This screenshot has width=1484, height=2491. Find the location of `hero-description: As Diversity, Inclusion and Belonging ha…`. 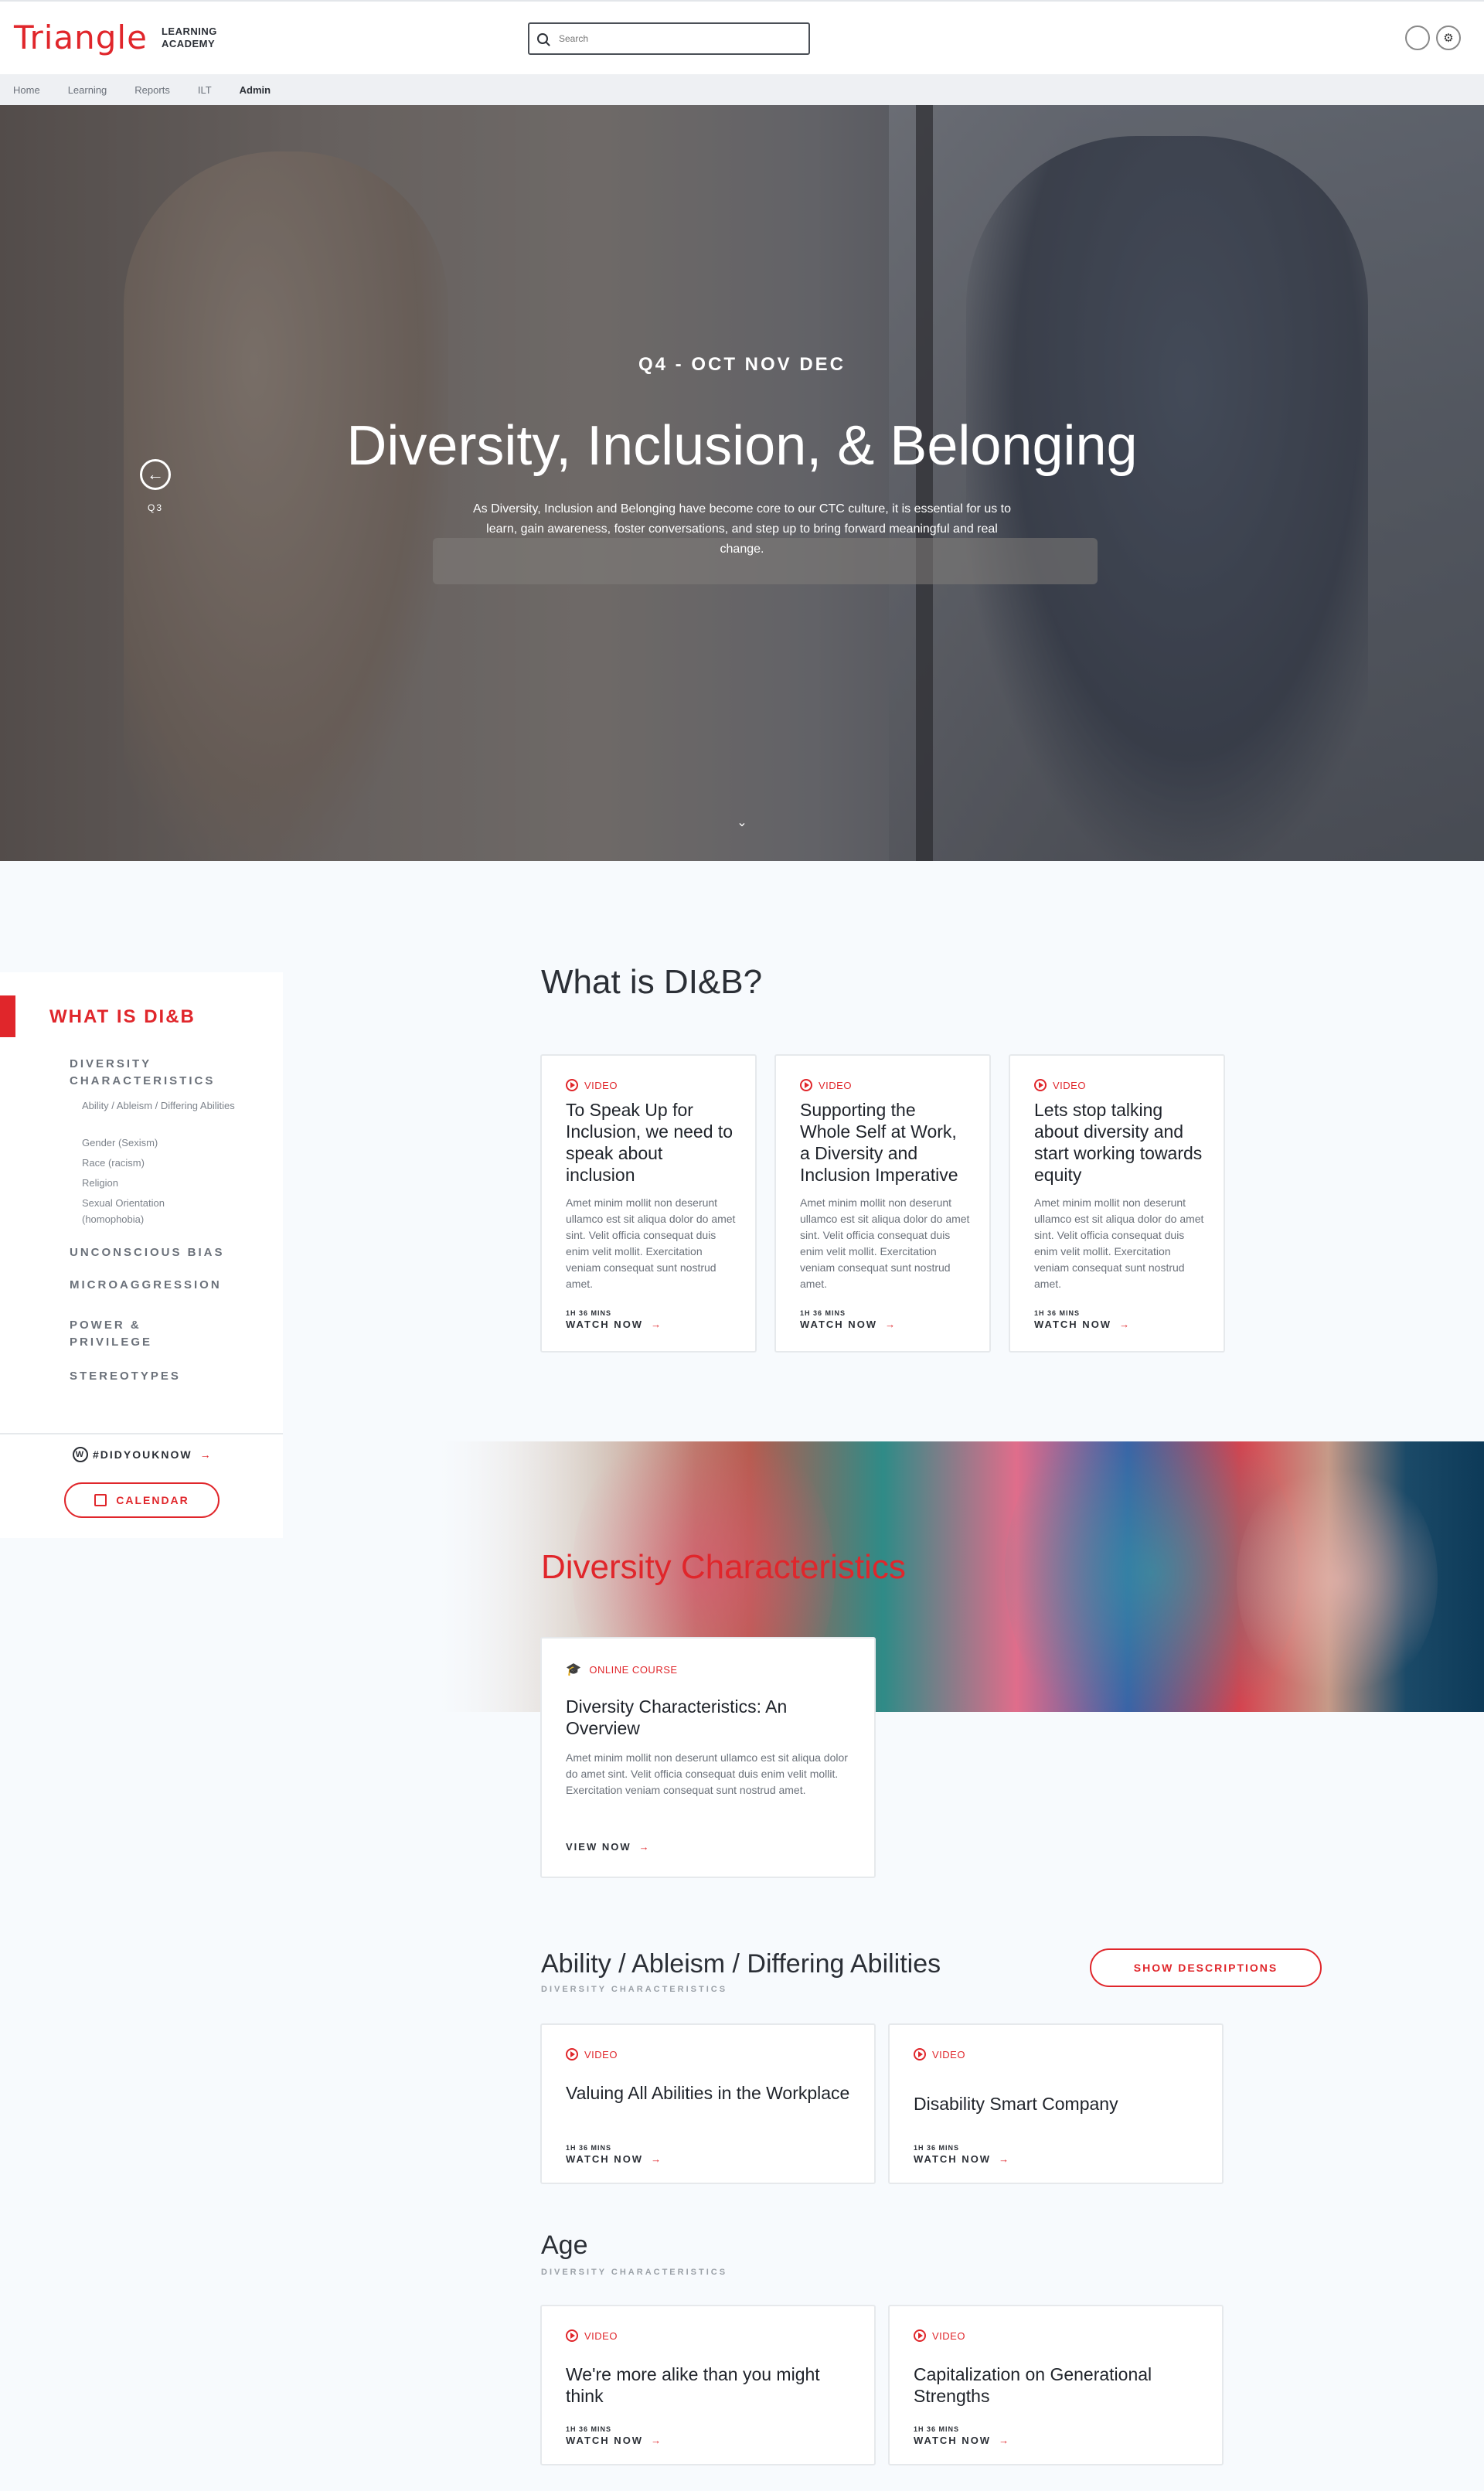

hero-description: As Diversity, Inclusion and Belonging ha… is located at coordinates (742, 529).